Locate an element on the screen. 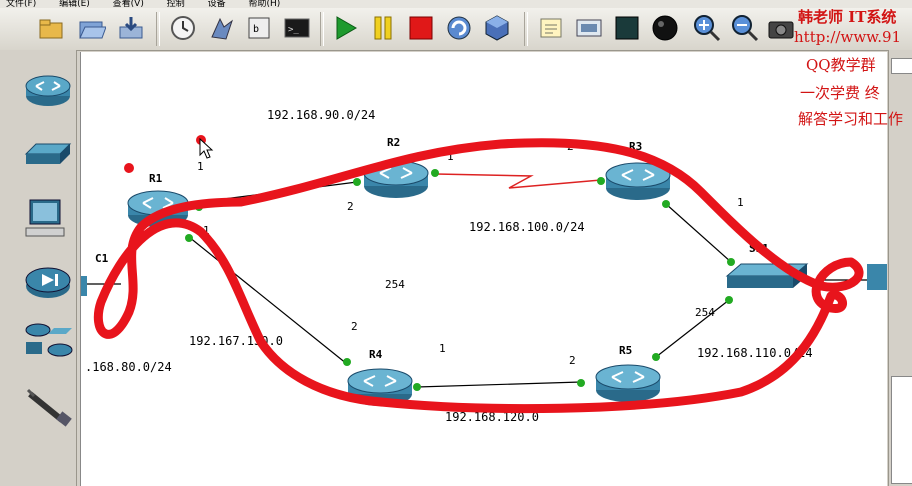 The image size is (912, 486). zoom-out-icon is located at coordinates (745, 28).